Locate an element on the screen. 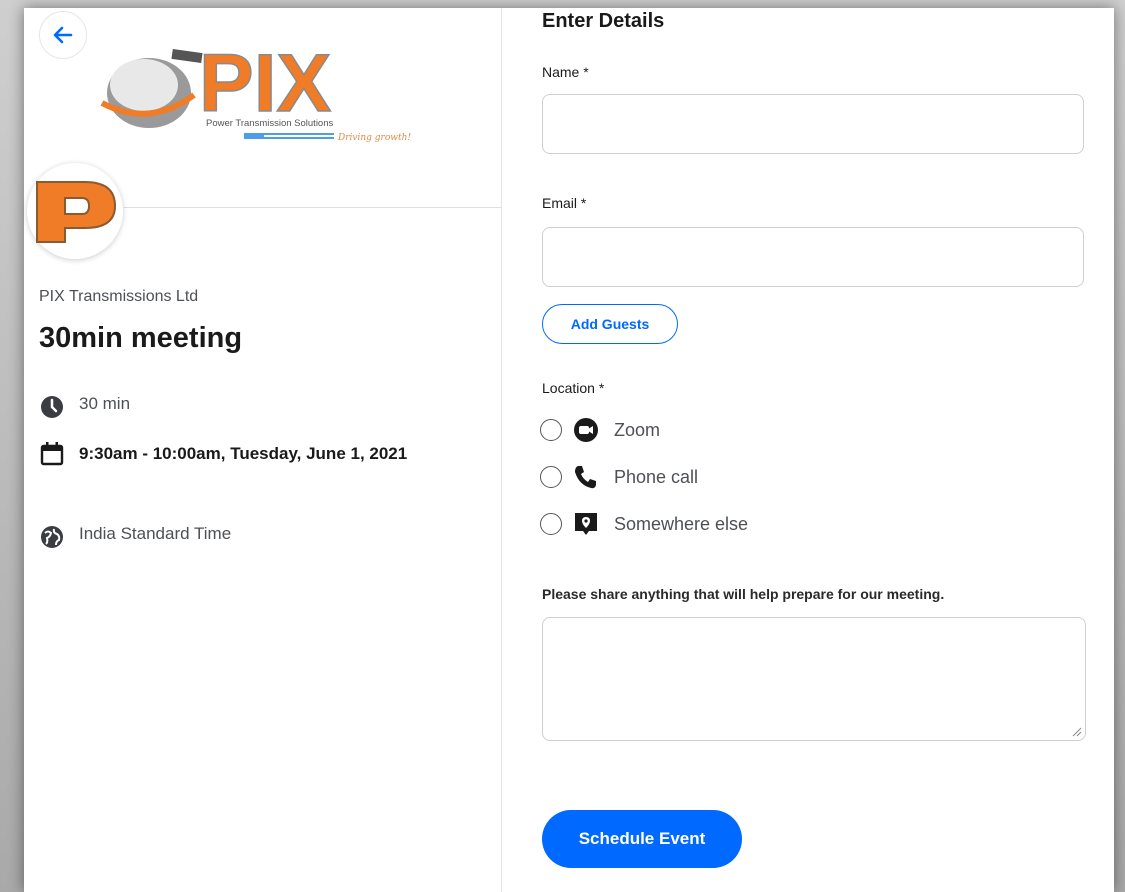 The image size is (1125, 892). form-heading: Enter Details is located at coordinates (603, 21).